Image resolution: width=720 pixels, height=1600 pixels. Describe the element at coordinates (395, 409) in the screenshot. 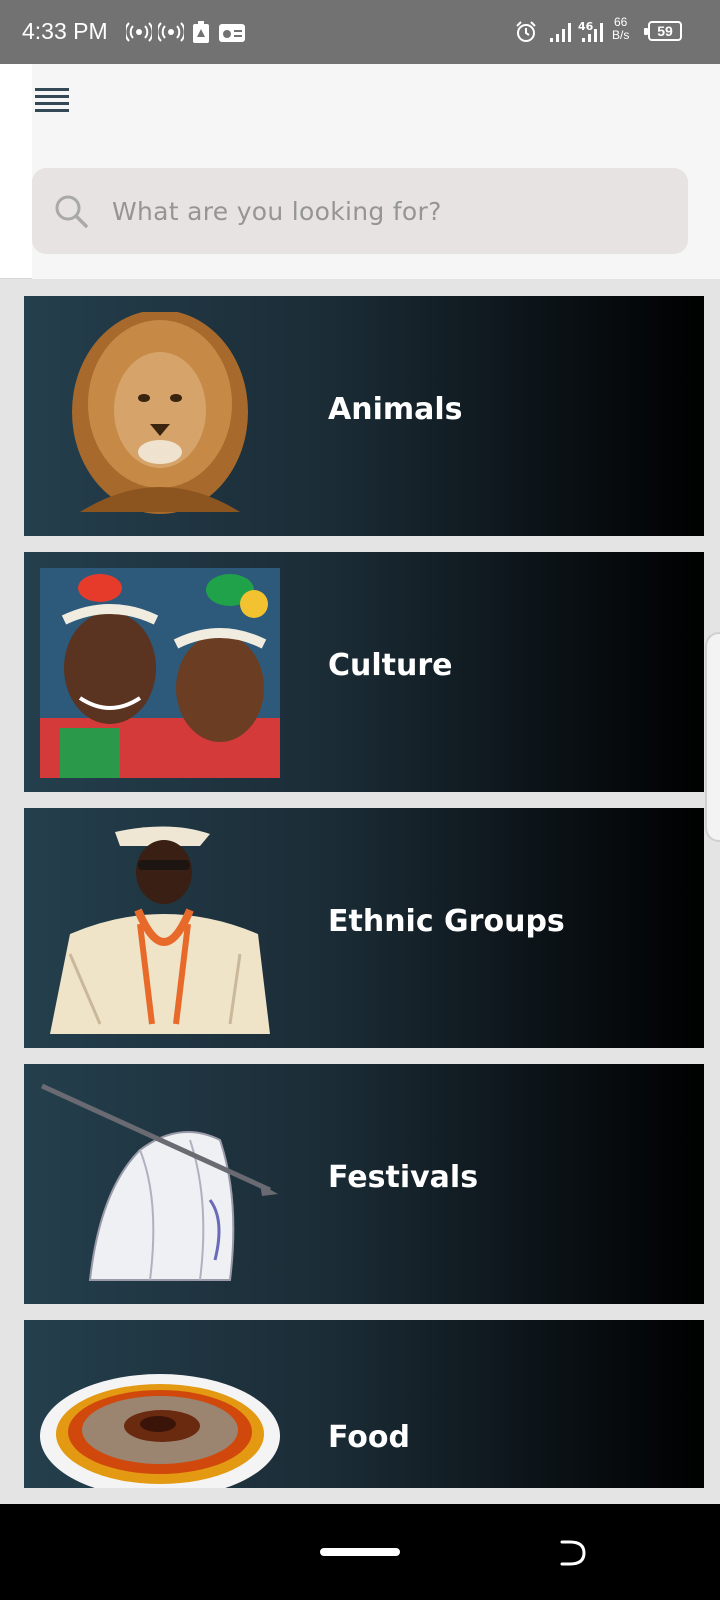

I see `category-label: Animals` at that location.